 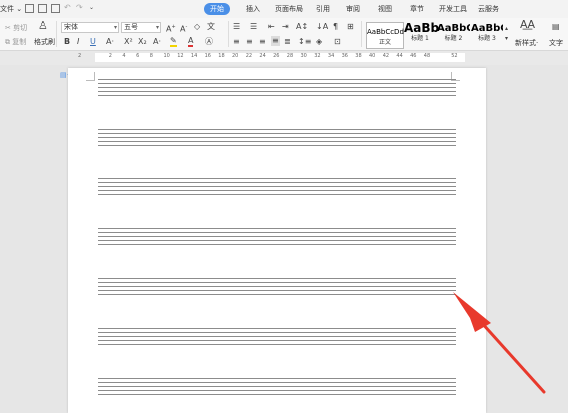 I want to click on file-menu-label: 文件, so click(x=7, y=9).